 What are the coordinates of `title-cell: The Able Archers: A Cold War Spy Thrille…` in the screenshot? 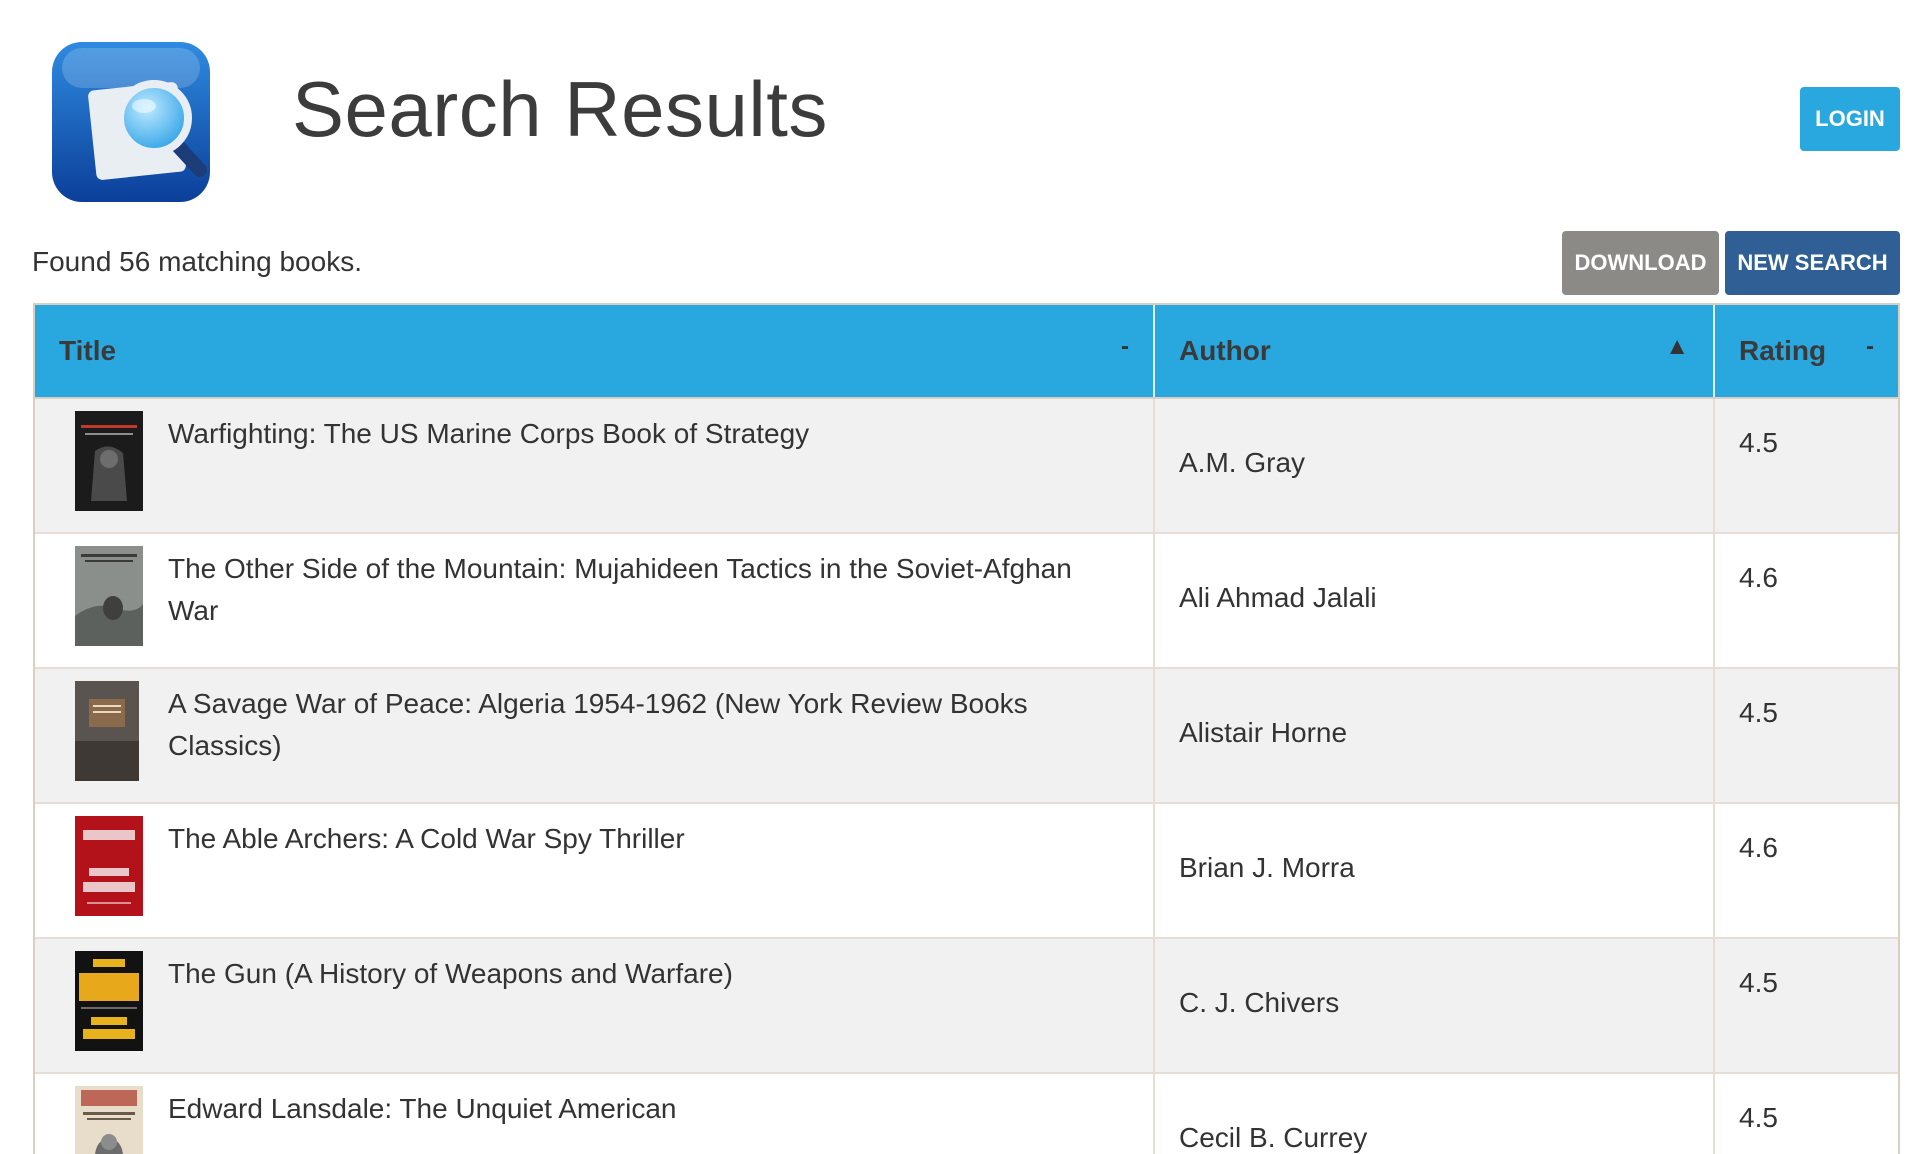 It's located at (595, 870).